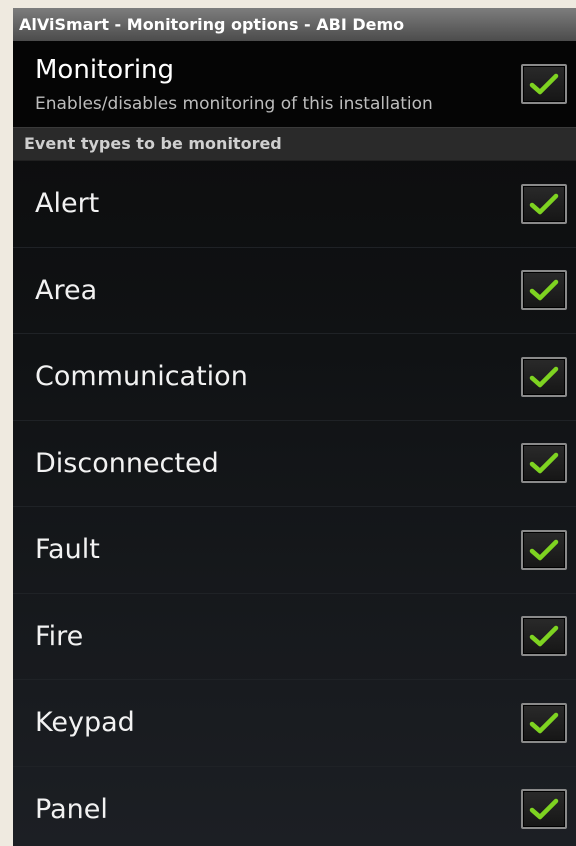 This screenshot has width=576, height=846. Describe the element at coordinates (127, 463) in the screenshot. I see `event-type-label: Disconnected` at that location.